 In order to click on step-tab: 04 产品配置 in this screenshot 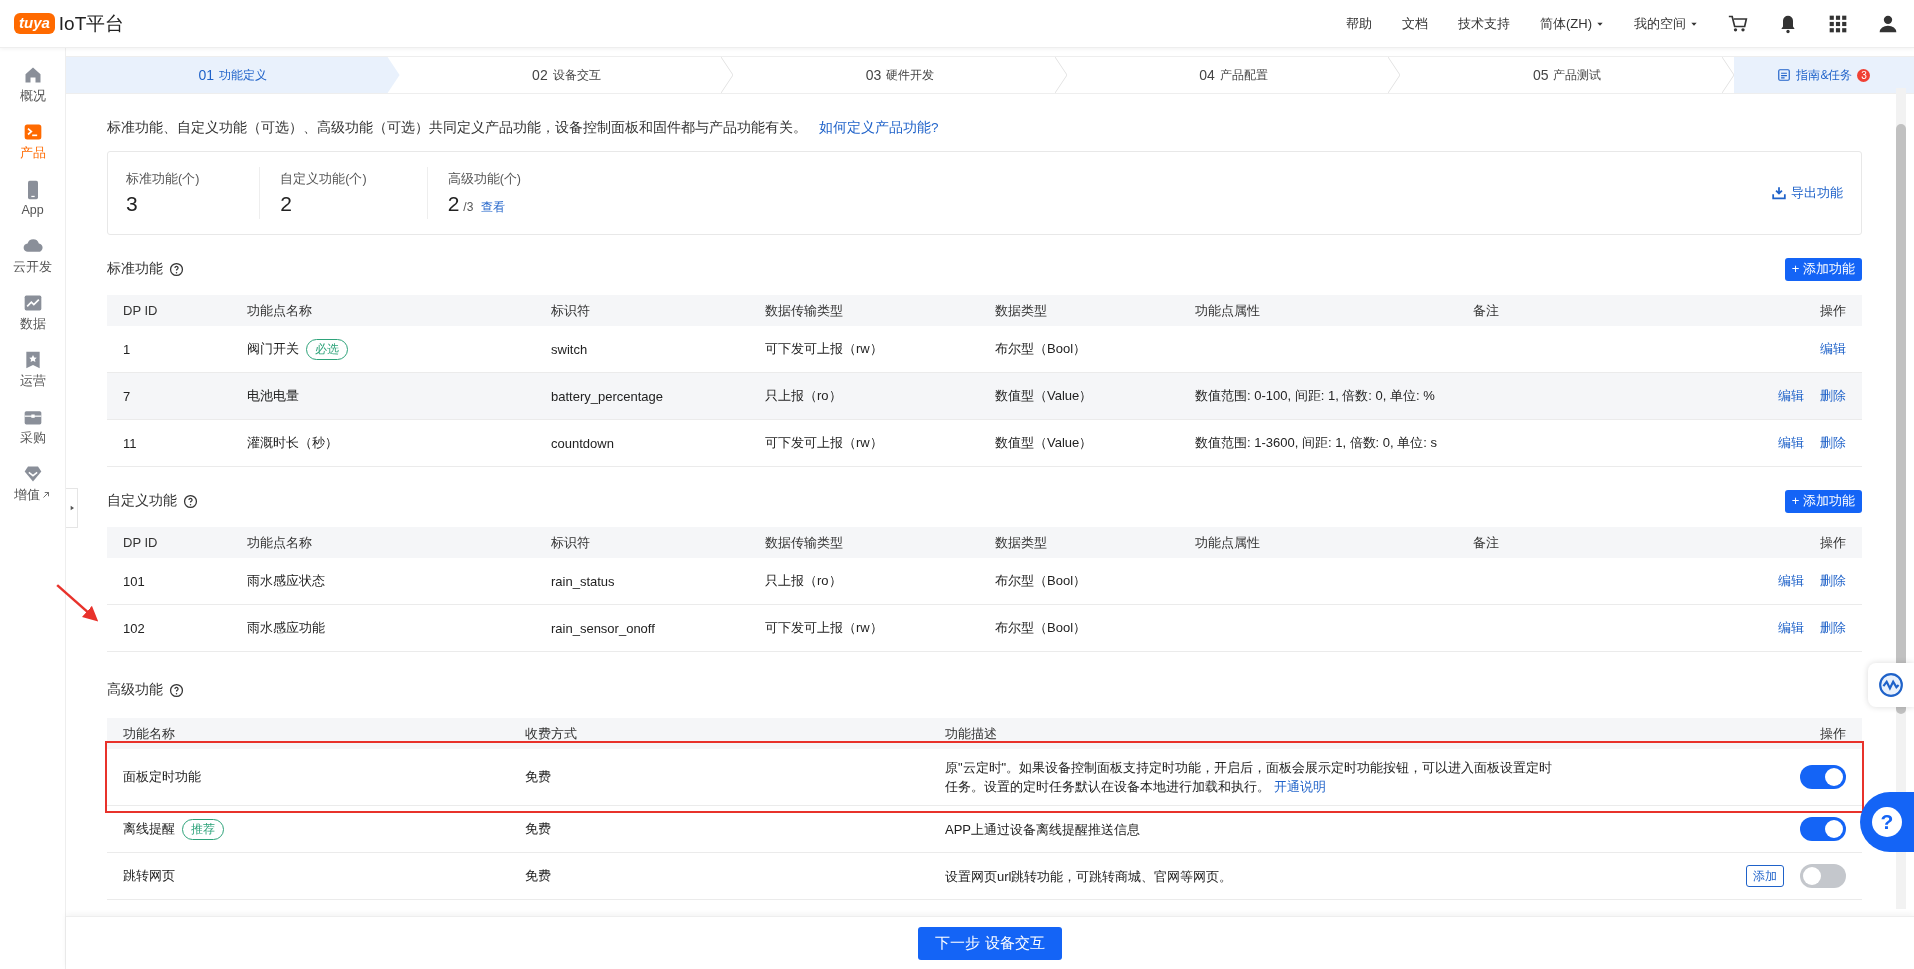, I will do `click(1233, 75)`.